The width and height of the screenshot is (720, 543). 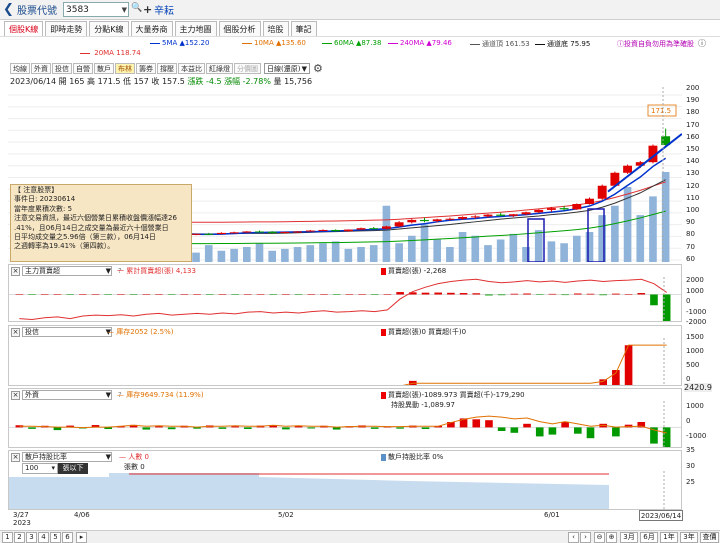 What do you see at coordinates (275, 28) in the screenshot?
I see `tab-6: 培股` at bounding box center [275, 28].